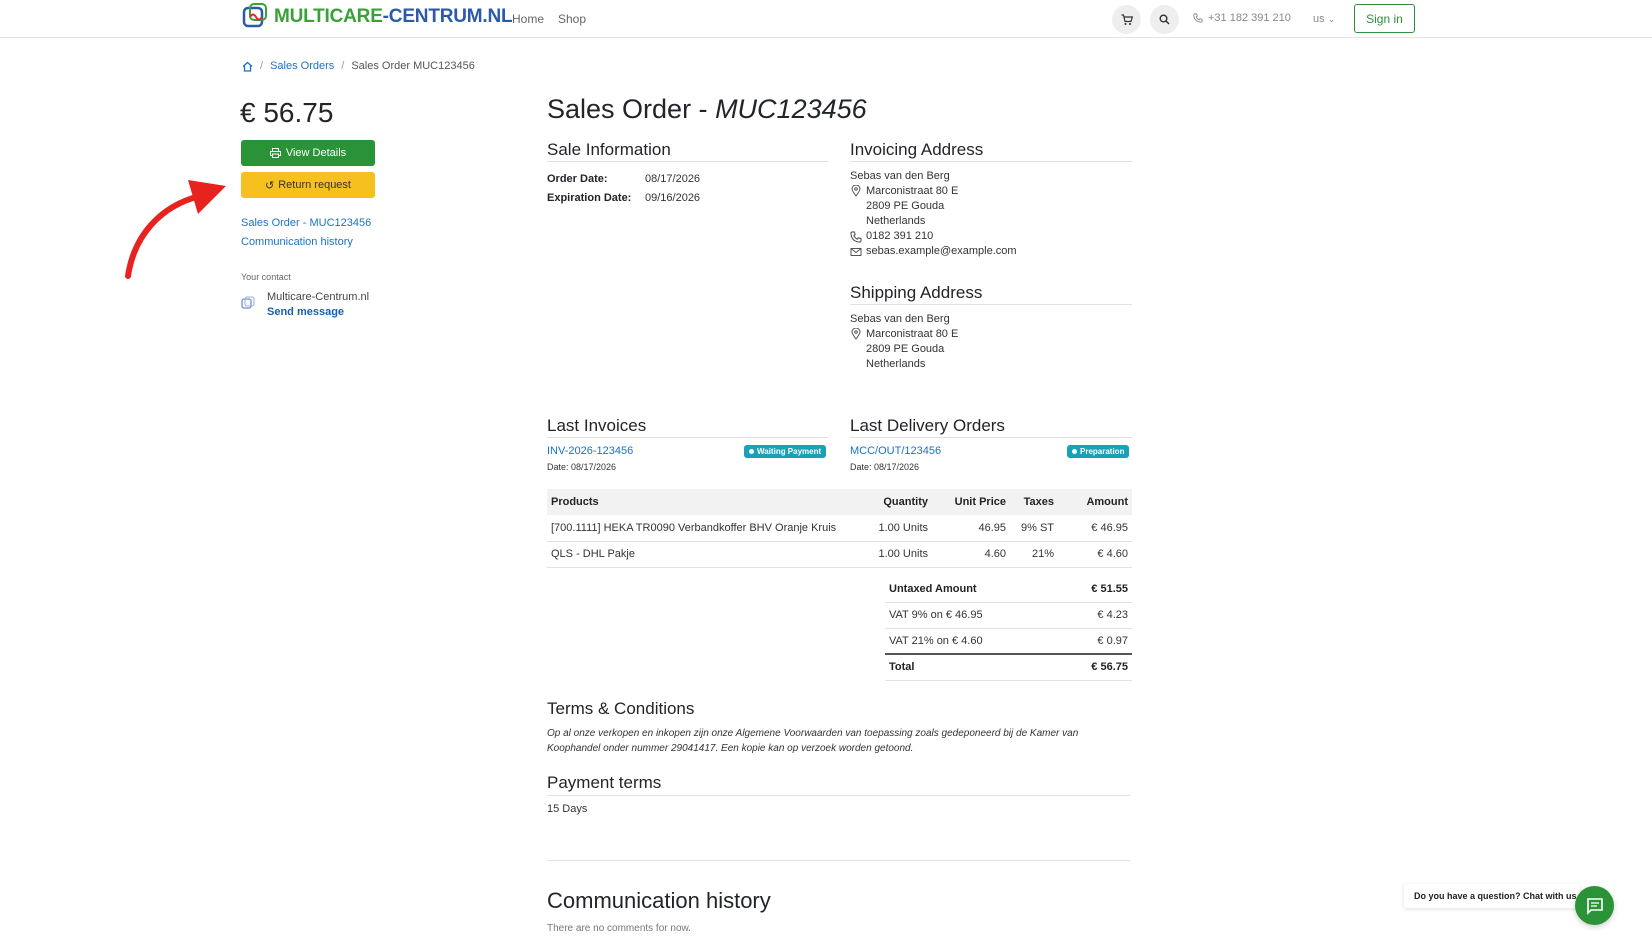 The image size is (1652, 952). I want to click on invoicing-email: sebas.example@example.com, so click(941, 251).